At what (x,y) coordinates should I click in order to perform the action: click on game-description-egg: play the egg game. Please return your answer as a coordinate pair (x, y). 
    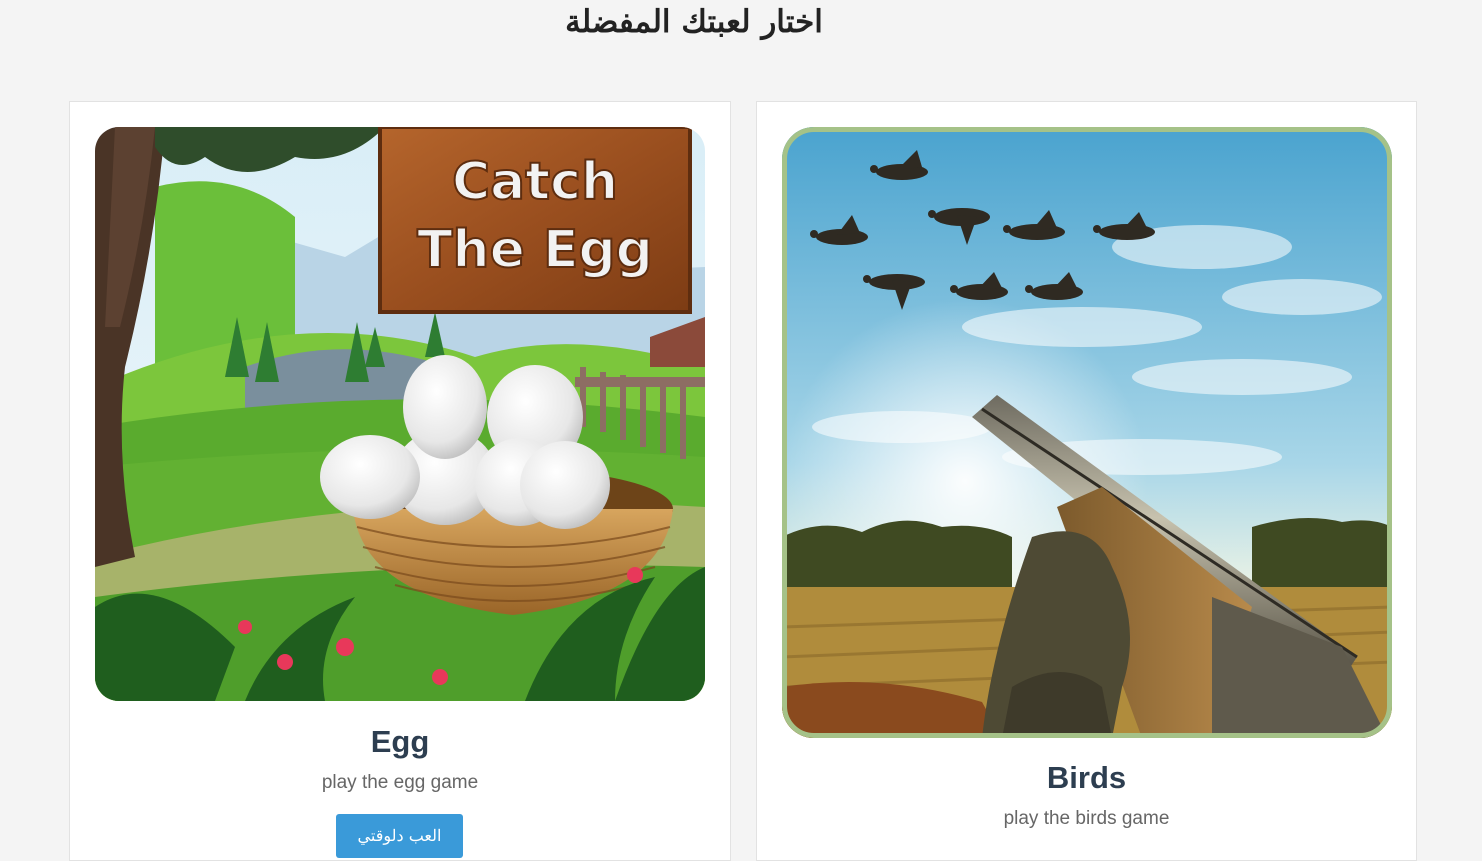
    Looking at the image, I should click on (400, 782).